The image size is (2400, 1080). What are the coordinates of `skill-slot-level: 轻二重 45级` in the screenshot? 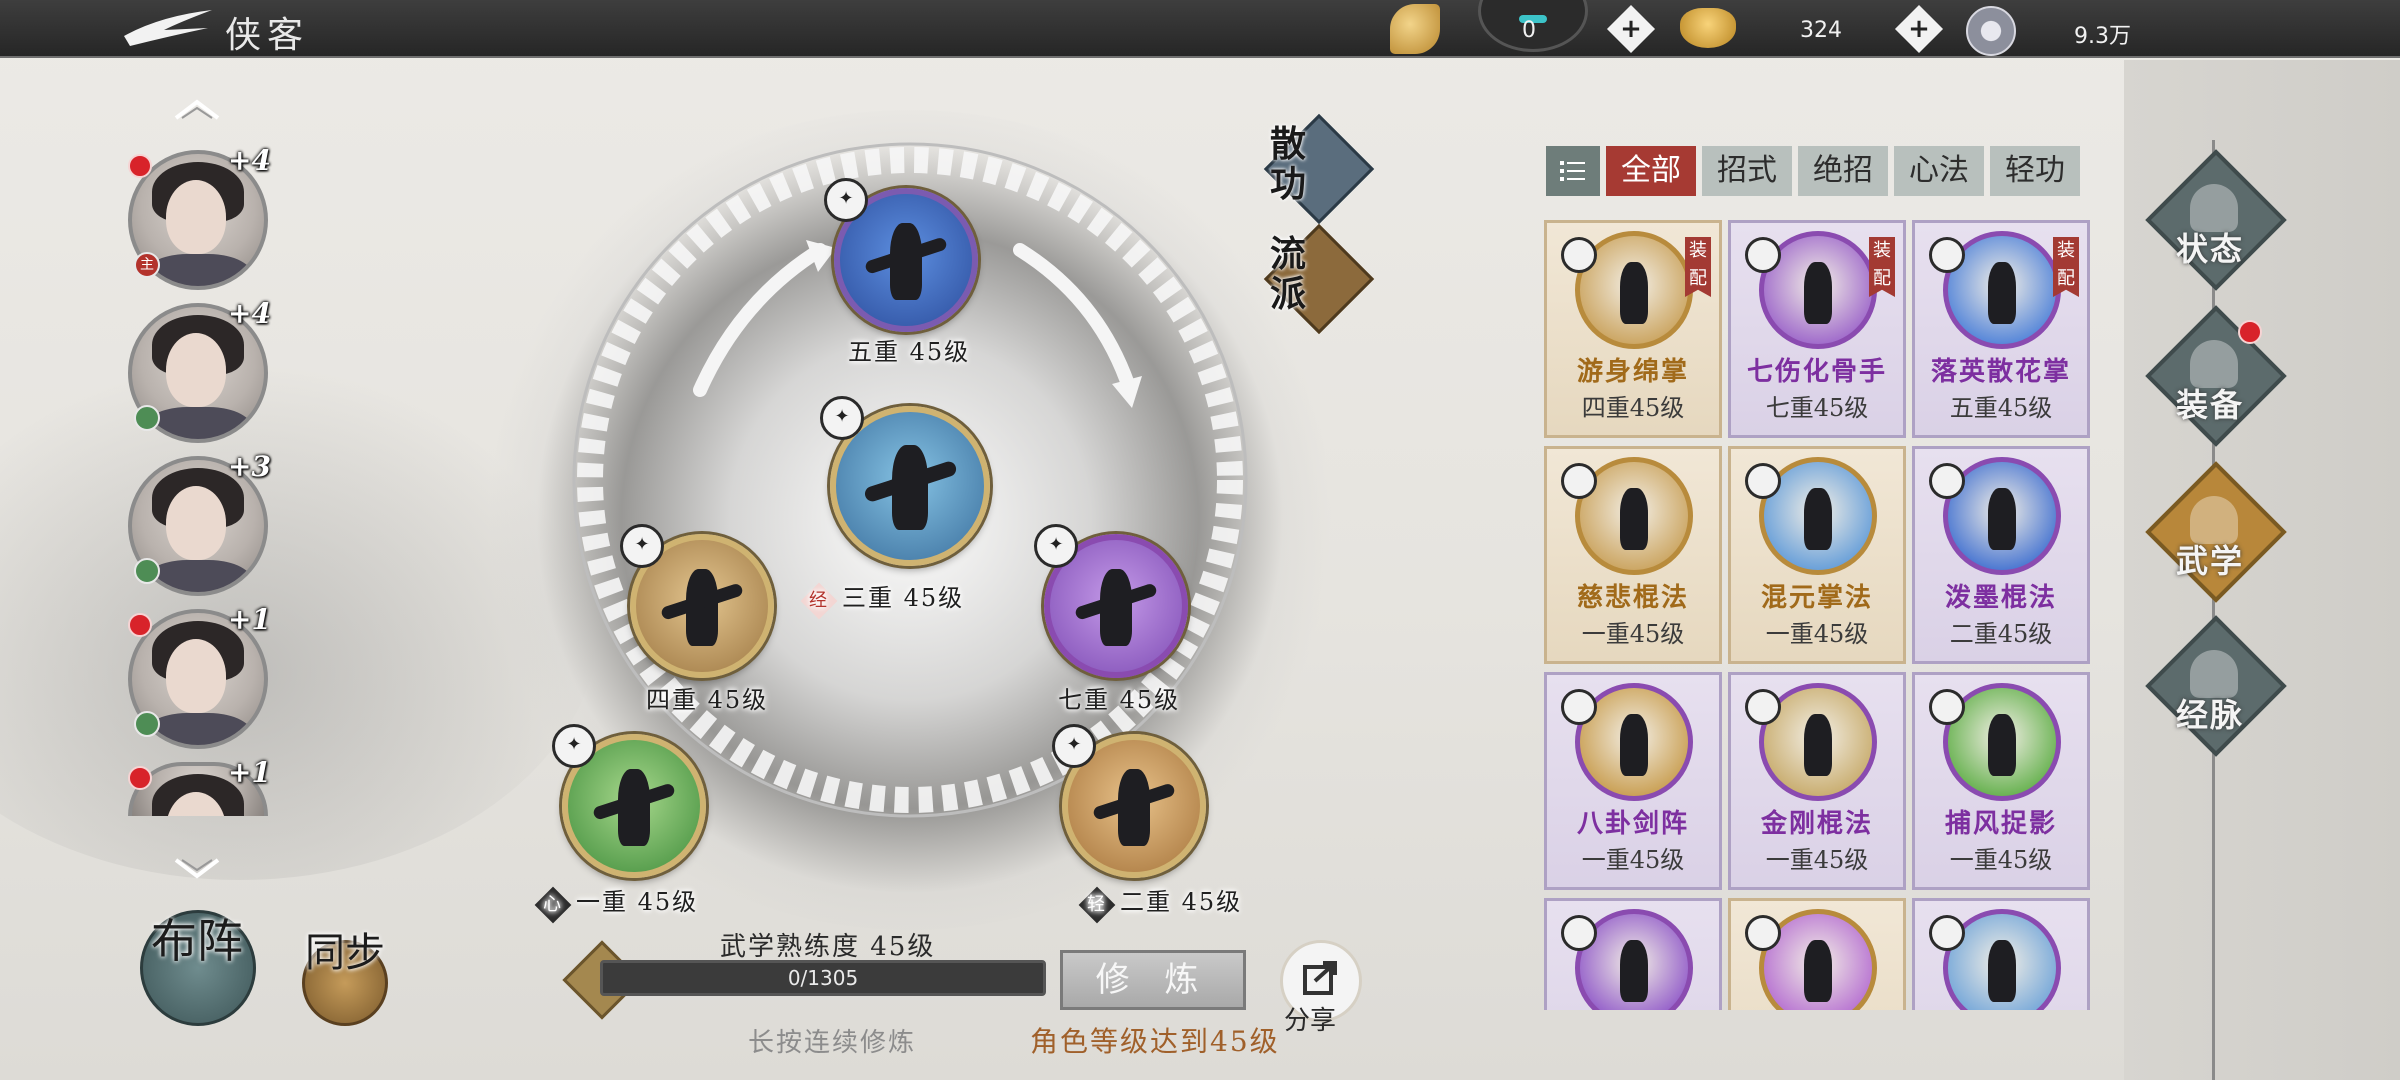 It's located at (1160, 903).